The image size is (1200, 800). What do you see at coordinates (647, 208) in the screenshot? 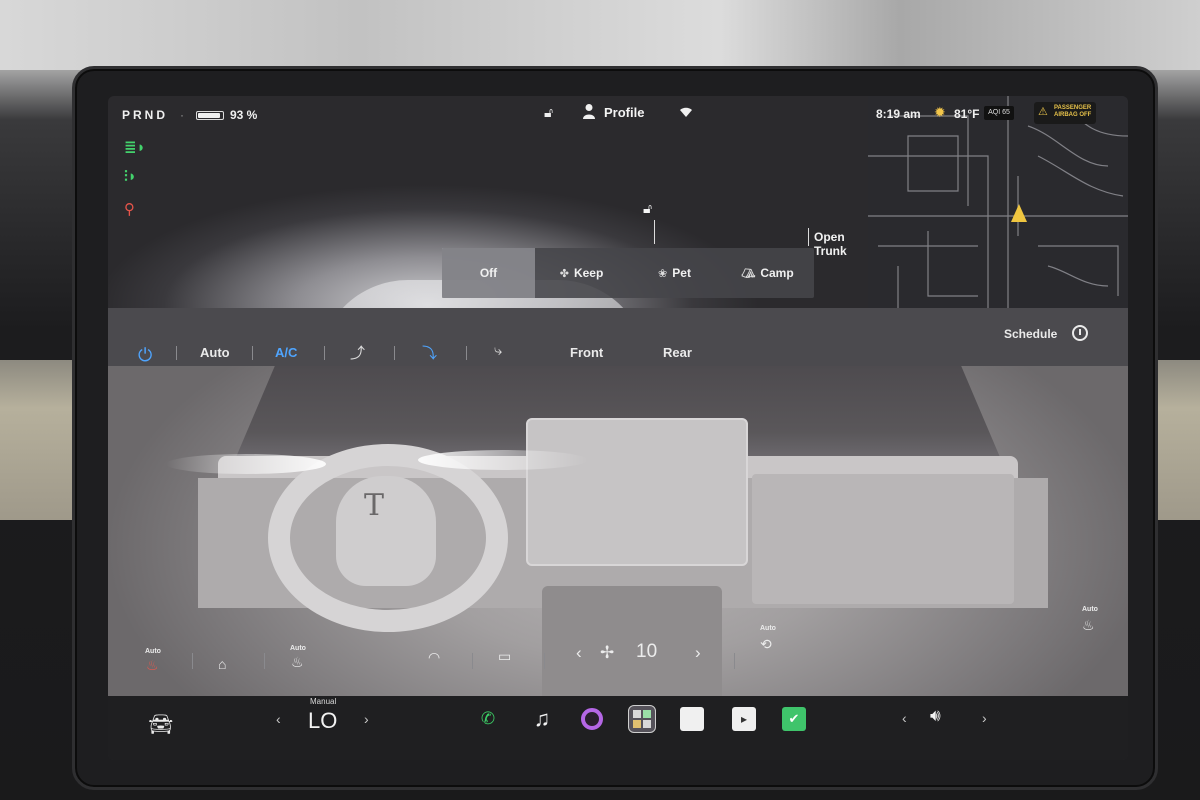
I see `frunk-lock-icon: 🔓︎` at bounding box center [647, 208].